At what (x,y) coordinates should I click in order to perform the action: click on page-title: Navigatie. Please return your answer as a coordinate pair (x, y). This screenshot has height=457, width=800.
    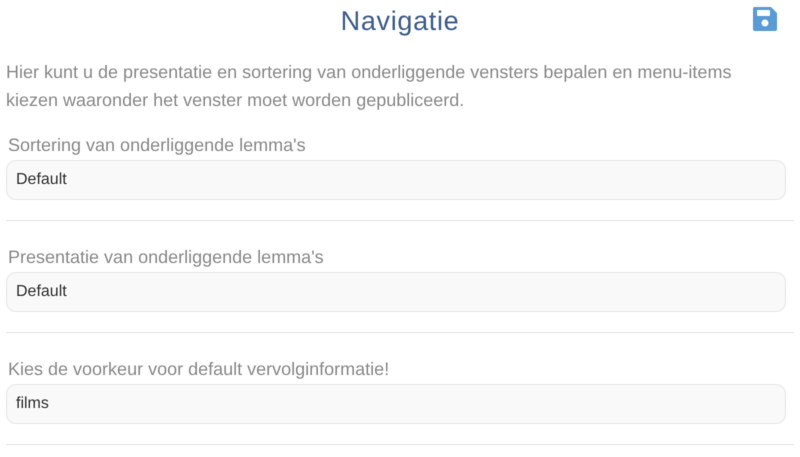
    Looking at the image, I should click on (400, 21).